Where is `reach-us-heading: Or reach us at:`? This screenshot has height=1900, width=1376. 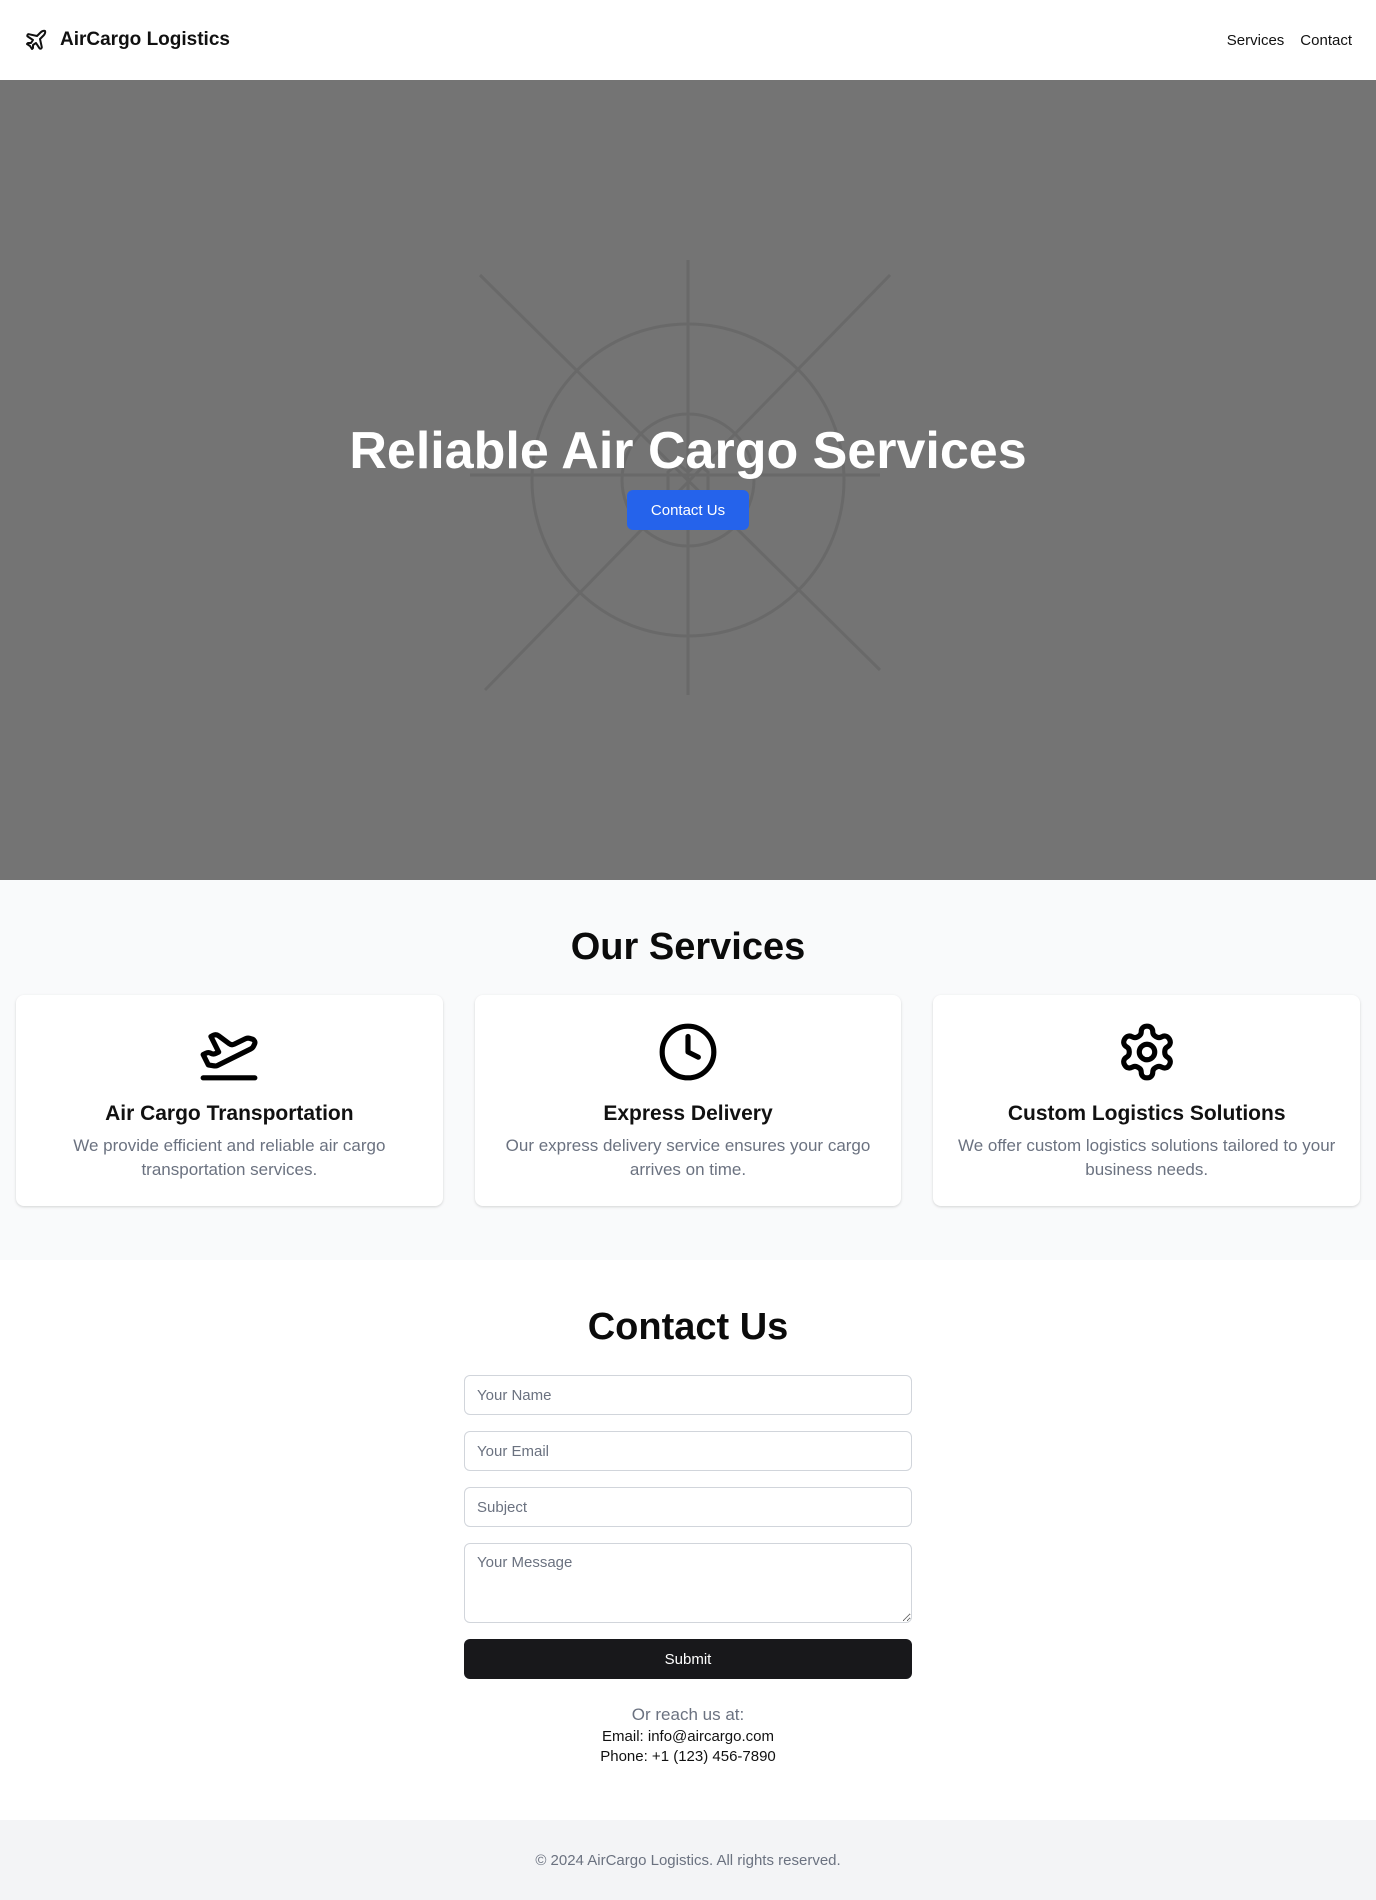
reach-us-heading: Or reach us at: is located at coordinates (688, 1714).